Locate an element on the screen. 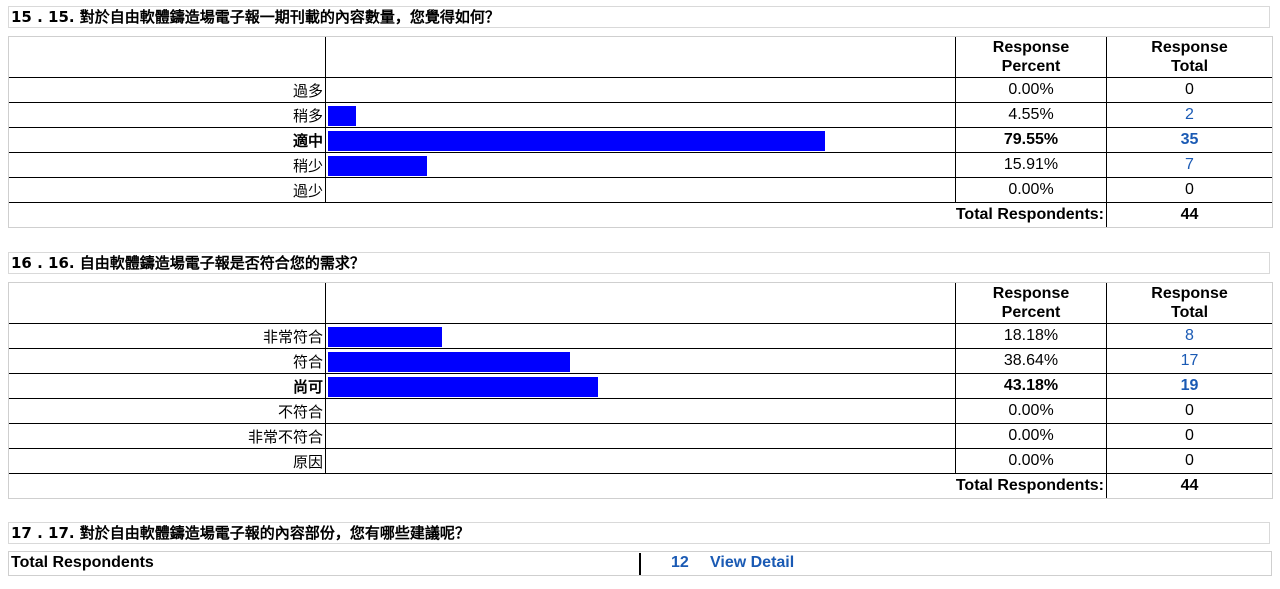 Image resolution: width=1280 pixels, height=589 pixels. answer-row: 稍少 15.91% 7 is located at coordinates (640, 165).